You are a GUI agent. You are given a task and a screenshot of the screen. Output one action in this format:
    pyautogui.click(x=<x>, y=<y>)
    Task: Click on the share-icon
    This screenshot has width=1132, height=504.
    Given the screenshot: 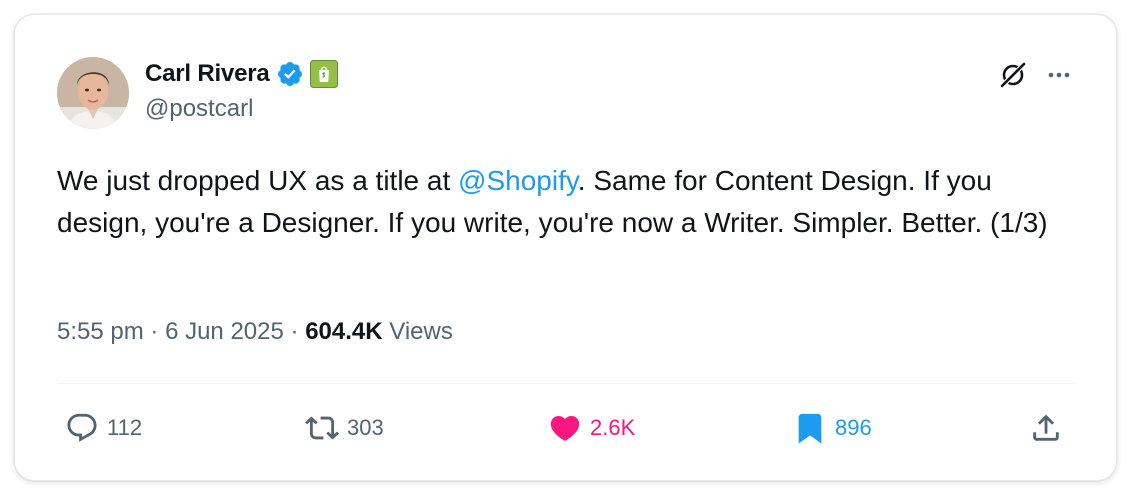 What is the action you would take?
    pyautogui.click(x=1046, y=428)
    